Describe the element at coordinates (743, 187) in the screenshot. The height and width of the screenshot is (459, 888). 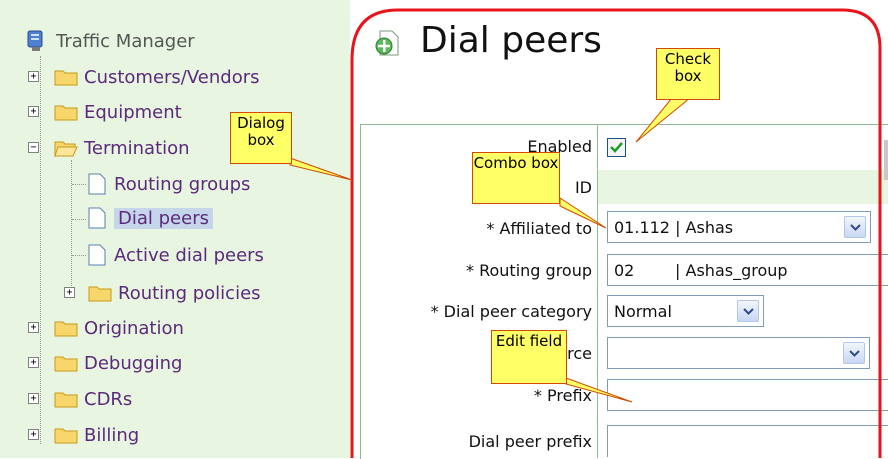
I see `id-row-background` at that location.